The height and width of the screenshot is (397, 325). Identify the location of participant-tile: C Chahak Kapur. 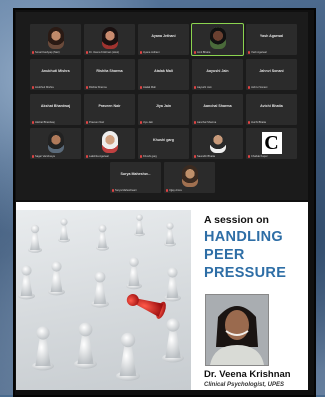
(271, 143).